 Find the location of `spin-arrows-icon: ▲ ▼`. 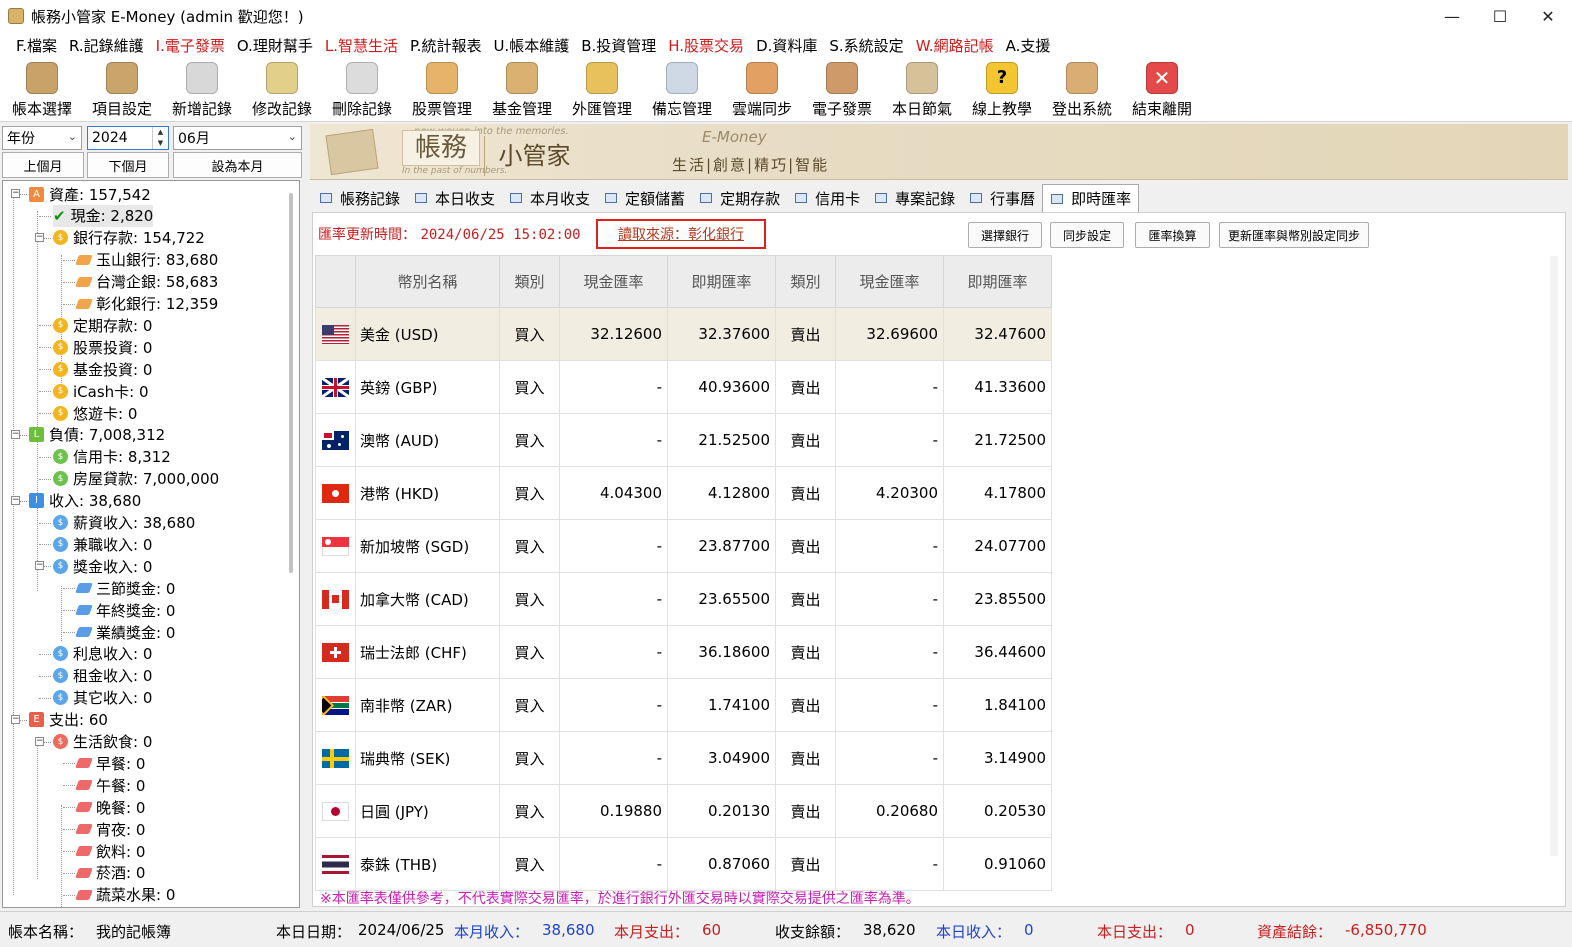

spin-arrows-icon: ▲ ▼ is located at coordinates (160, 138).